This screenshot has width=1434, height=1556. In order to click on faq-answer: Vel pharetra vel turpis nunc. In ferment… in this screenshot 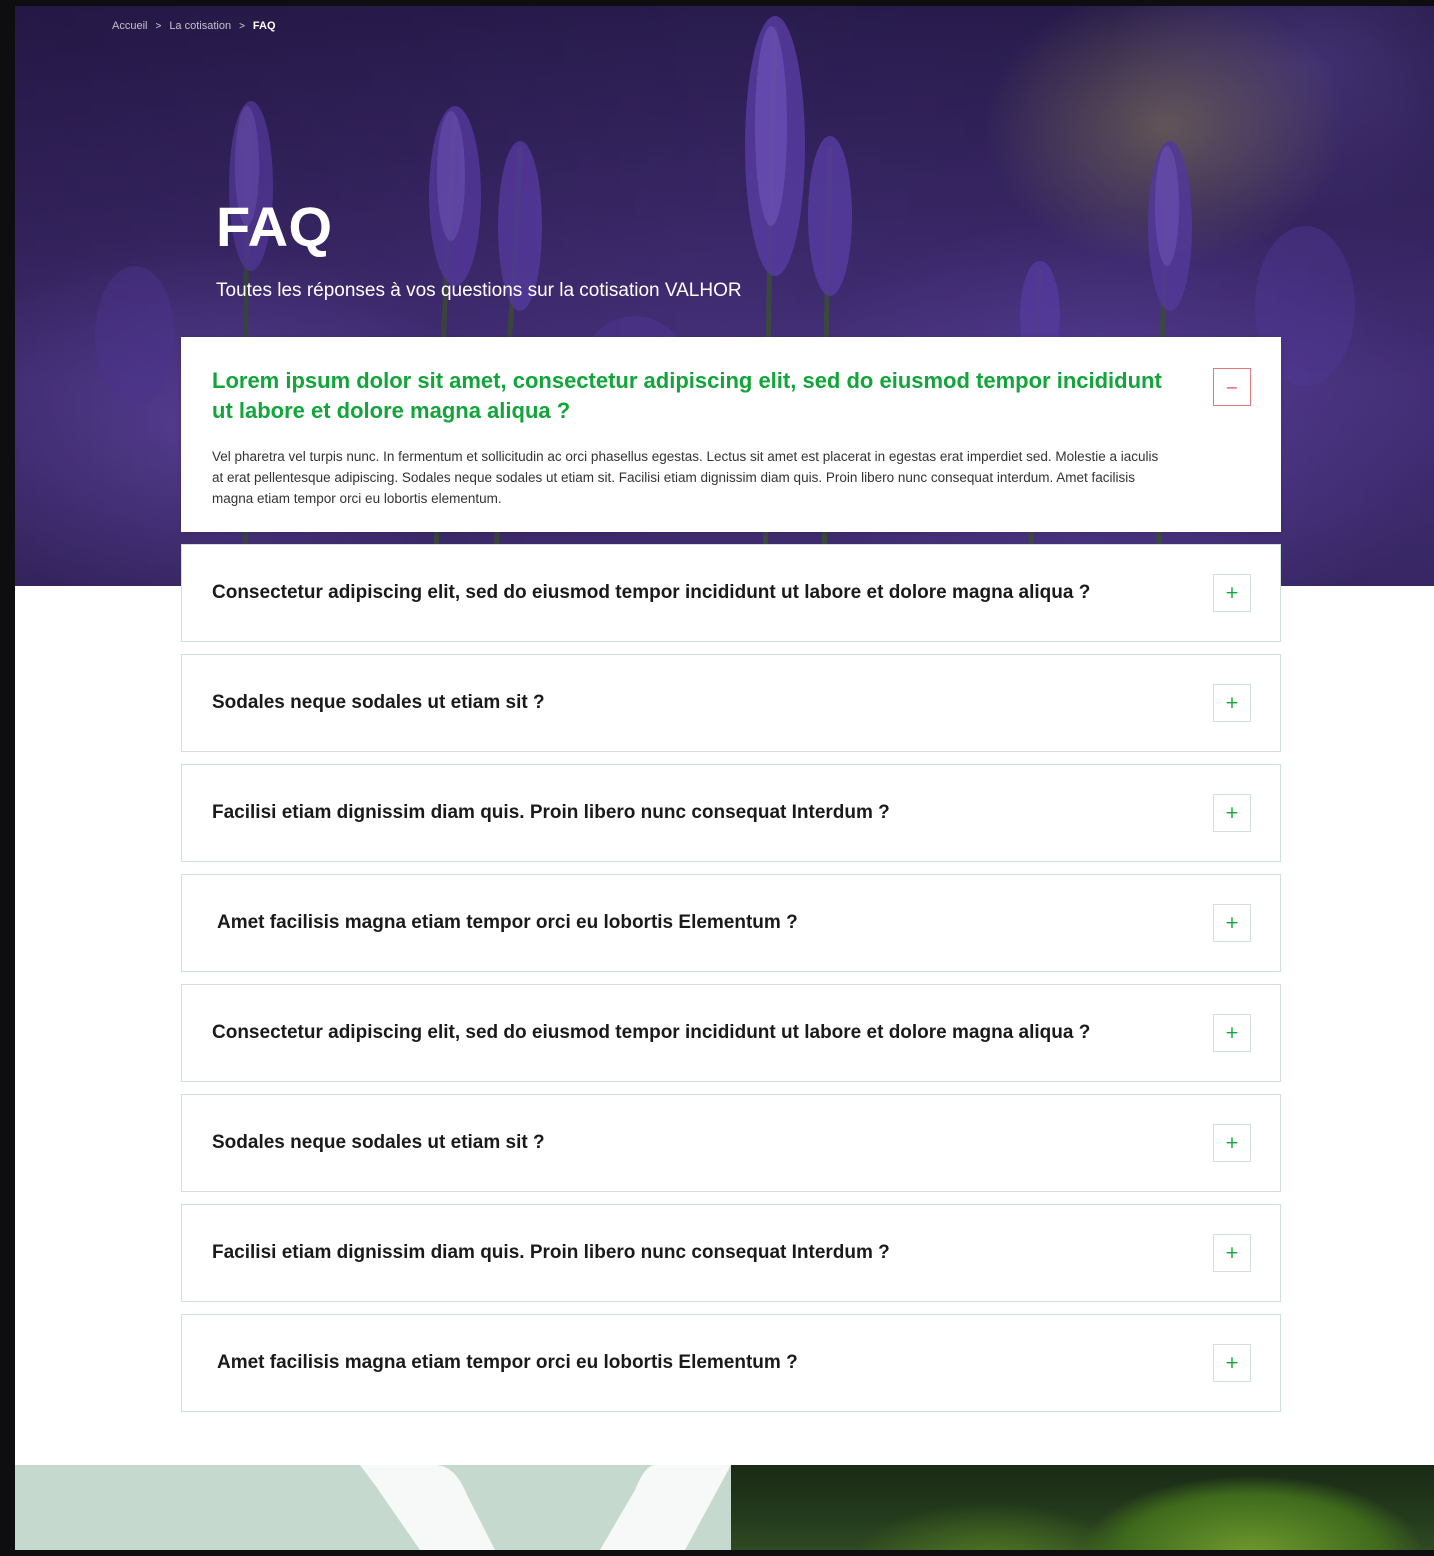, I will do `click(685, 477)`.